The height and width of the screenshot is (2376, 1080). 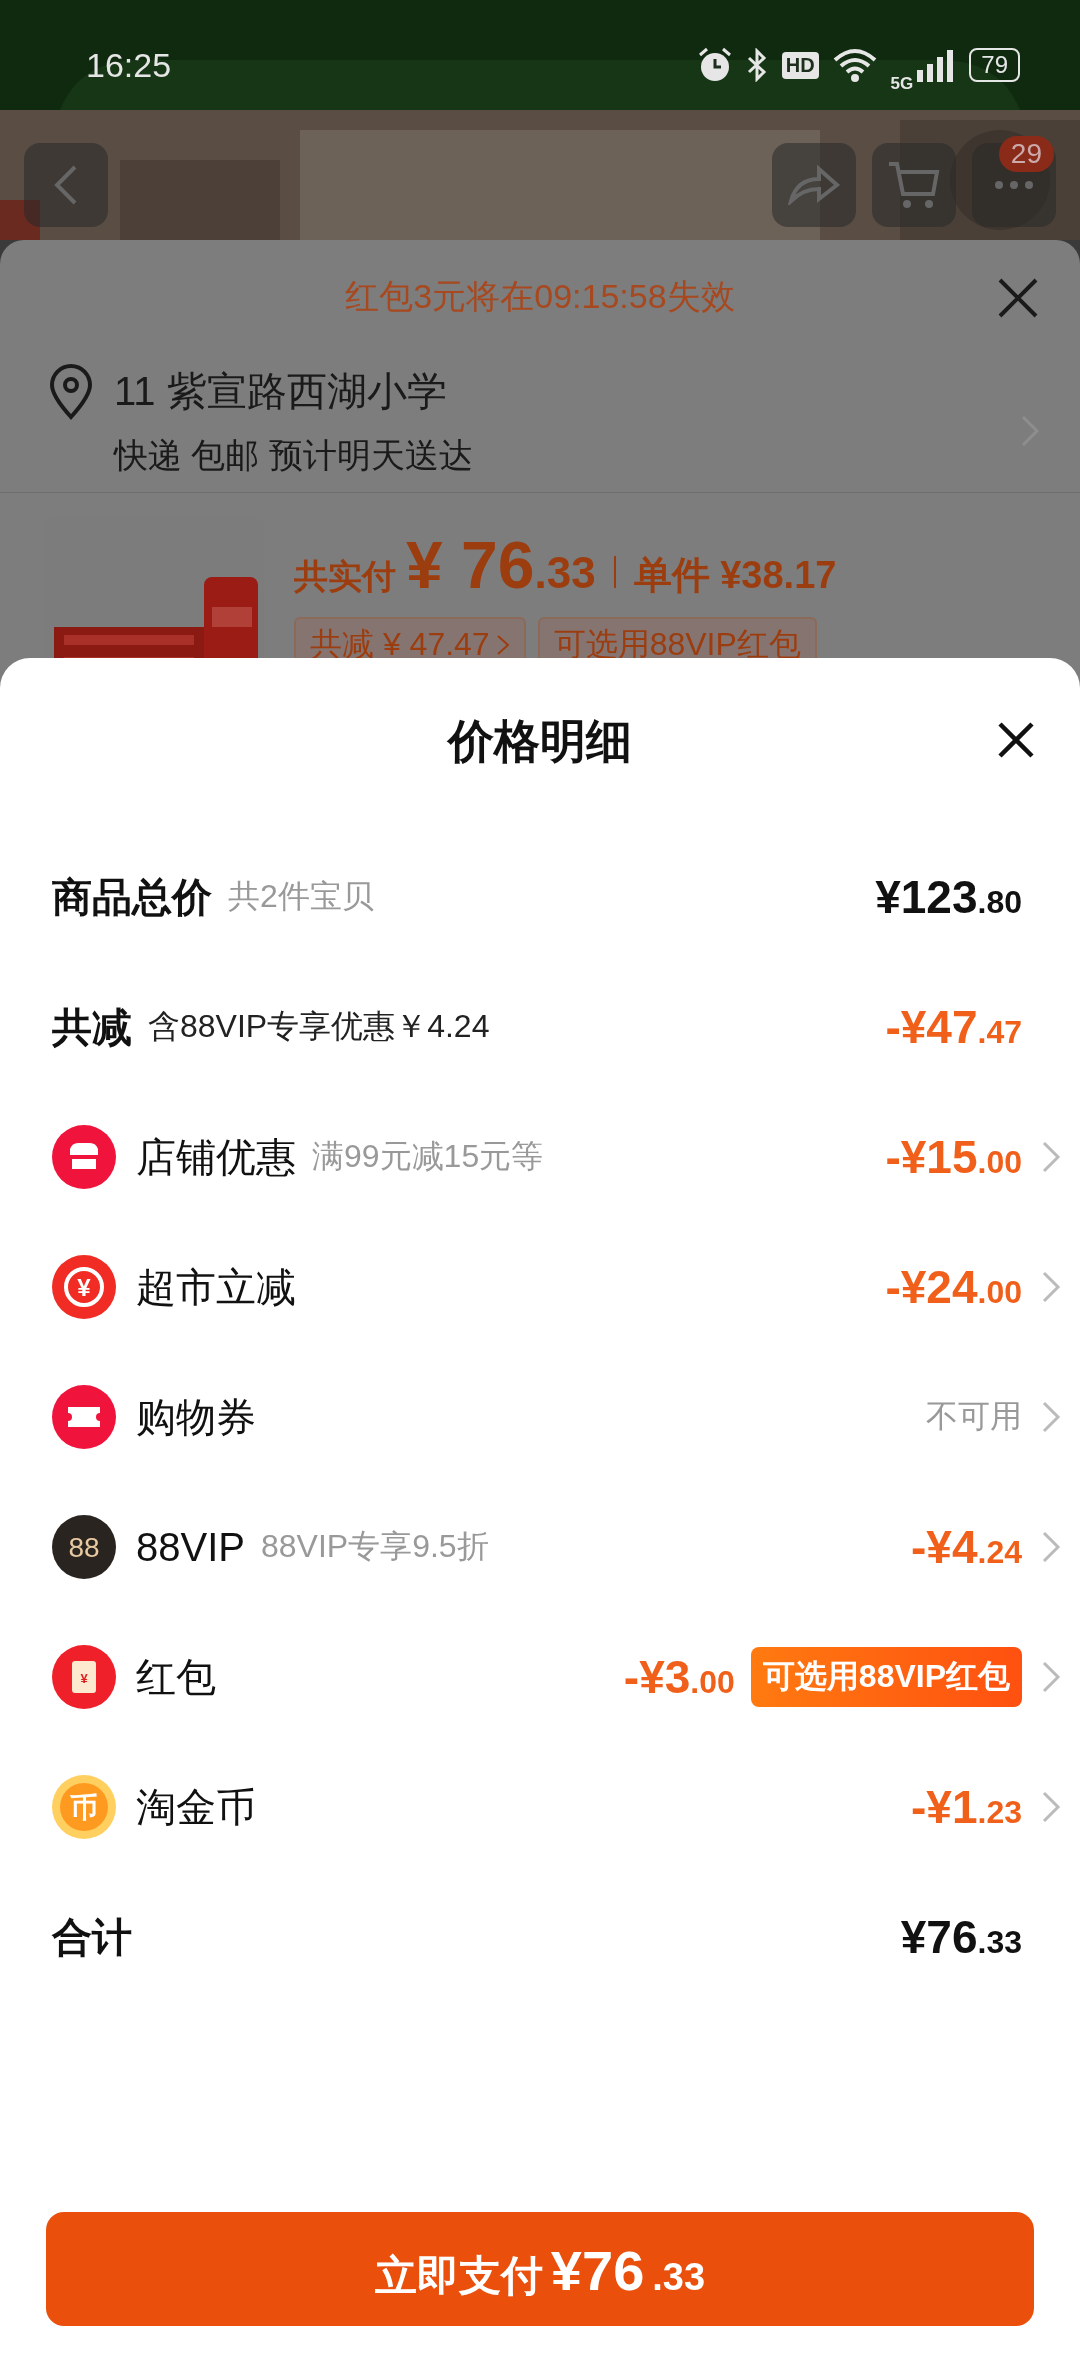 I want to click on row-label: 店铺优惠, so click(x=216, y=1157).